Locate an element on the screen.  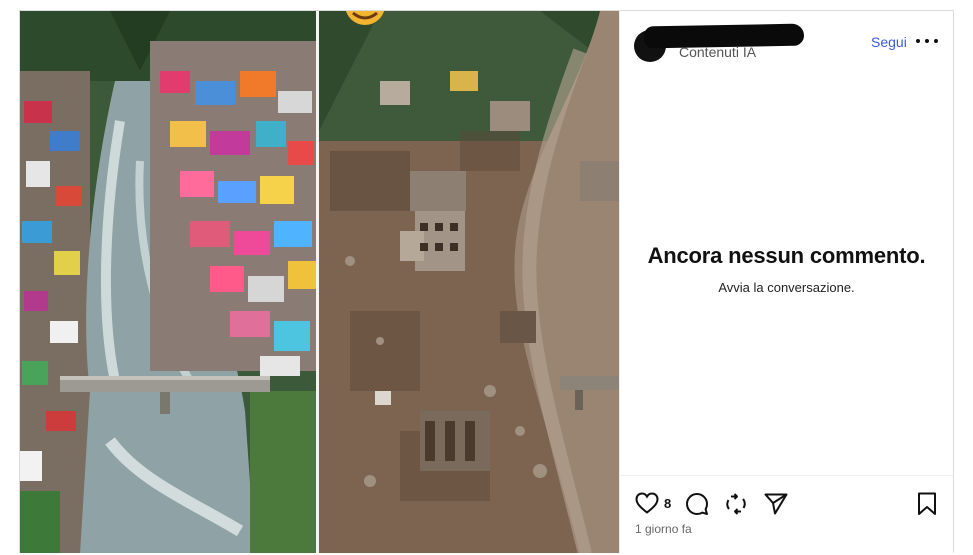
more-options-icon is located at coordinates (927, 41).